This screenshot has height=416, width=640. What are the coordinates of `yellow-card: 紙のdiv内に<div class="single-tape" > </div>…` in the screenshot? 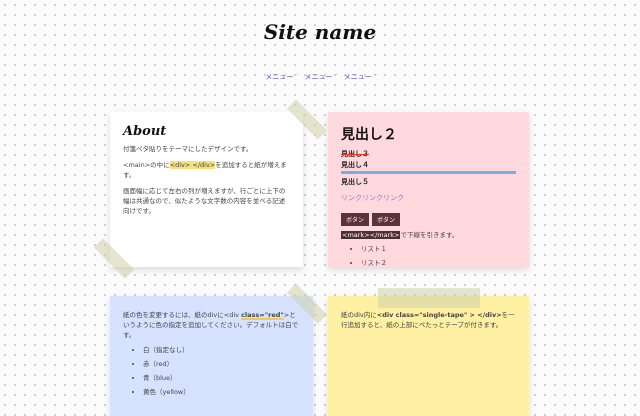 It's located at (428, 356).